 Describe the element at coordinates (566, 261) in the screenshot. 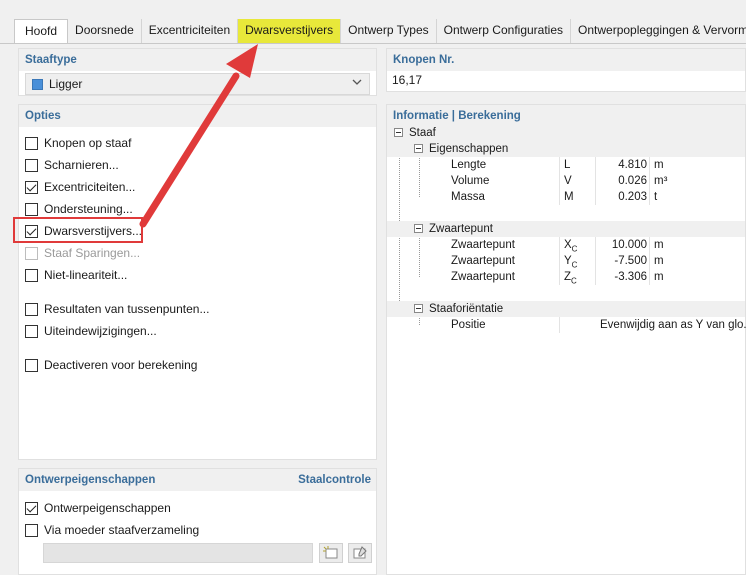

I see `table-row: Zwaartepunt YC -7.500 m` at that location.